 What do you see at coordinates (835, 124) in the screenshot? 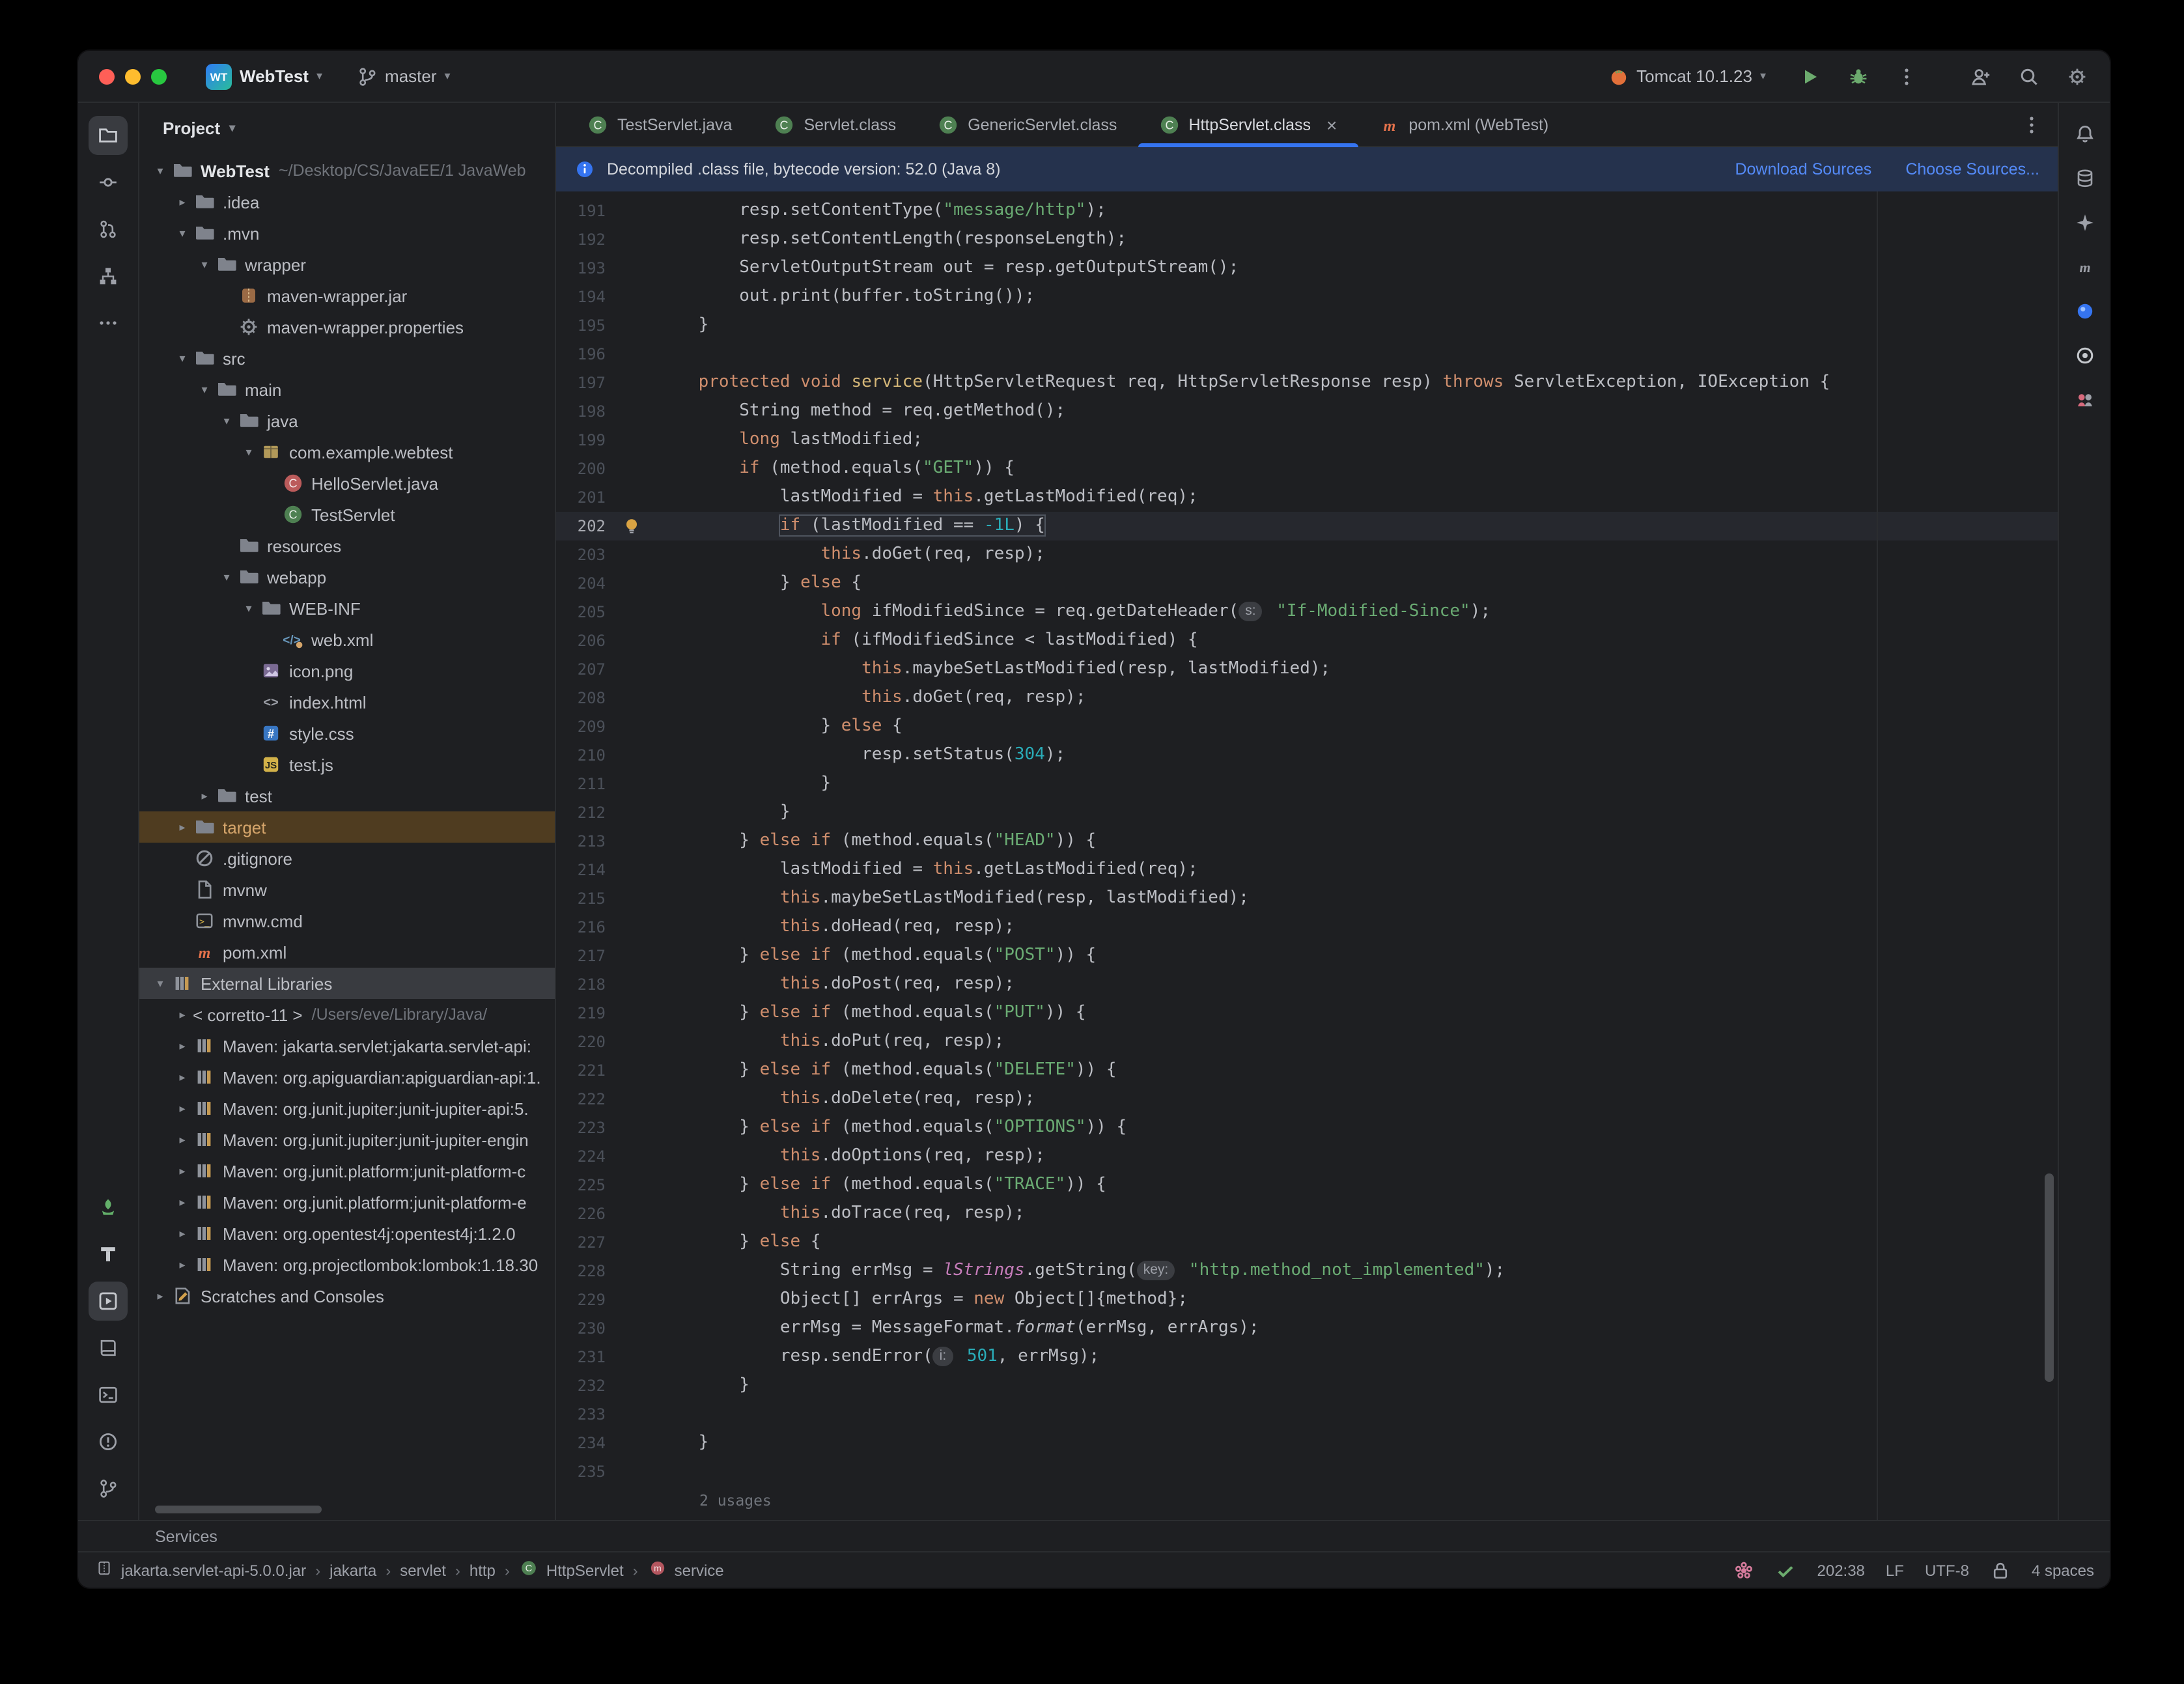
I see `editor-tab: C Servlet.class` at bounding box center [835, 124].